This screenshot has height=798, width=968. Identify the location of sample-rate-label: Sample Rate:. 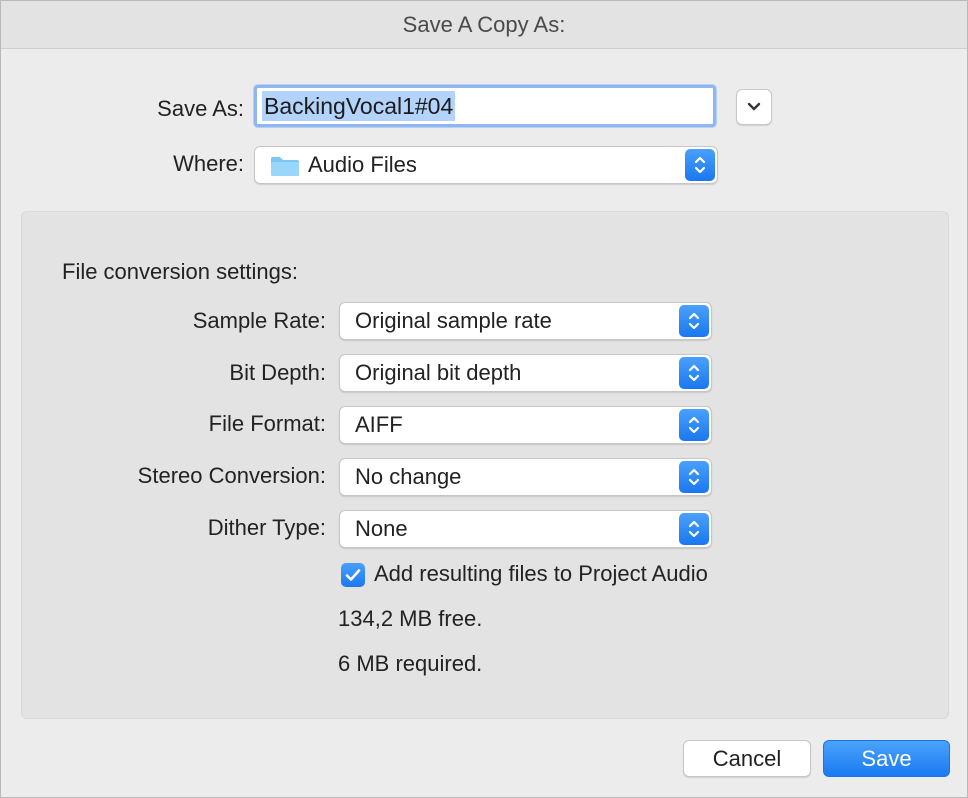
(259, 320).